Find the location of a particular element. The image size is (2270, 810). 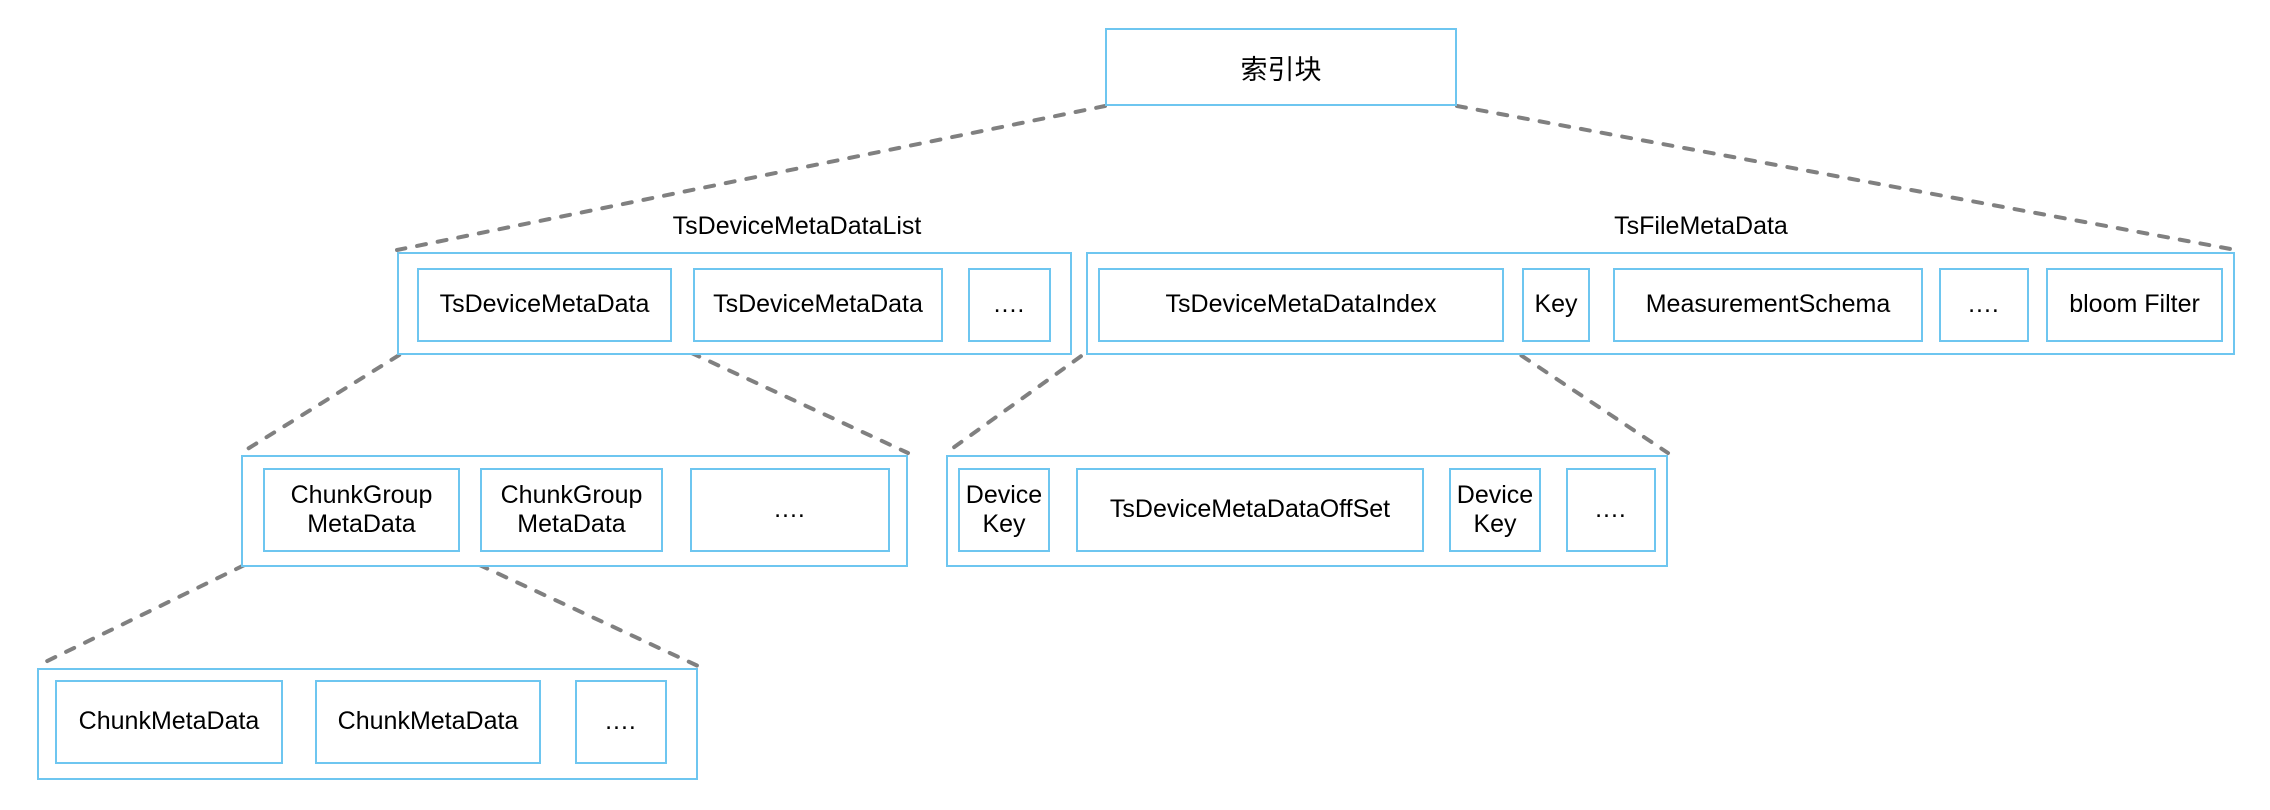

connector-index-to-devicekey-right is located at coordinates (1586, 398).